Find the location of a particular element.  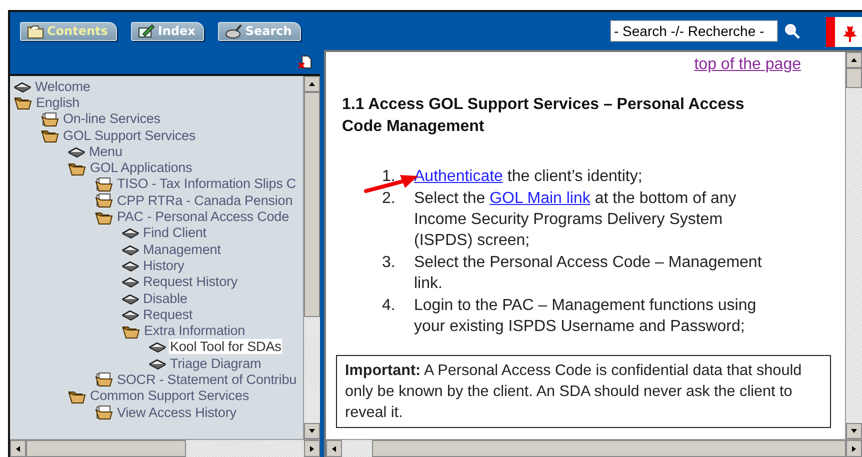

important-note: Important: A Personal Access Code is confidential data that should only be known by the client. An SDA should never ask the client to reveal it. is located at coordinates (583, 391).